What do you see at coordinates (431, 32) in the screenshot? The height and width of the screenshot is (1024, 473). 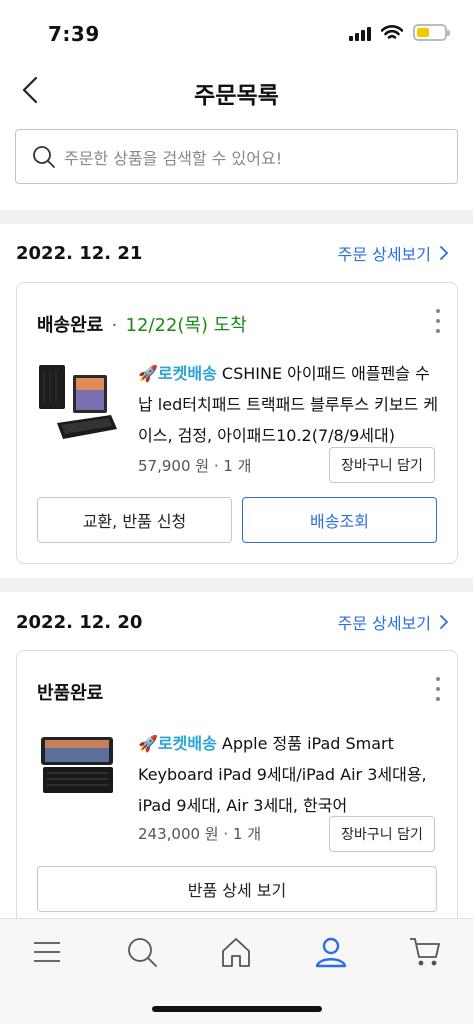 I see `battery-icon` at bounding box center [431, 32].